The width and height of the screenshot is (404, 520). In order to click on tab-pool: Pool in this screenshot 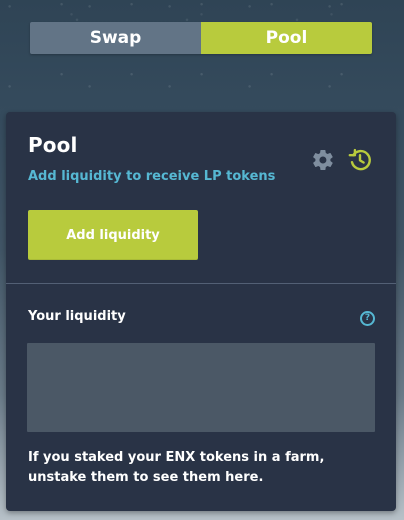, I will do `click(286, 38)`.